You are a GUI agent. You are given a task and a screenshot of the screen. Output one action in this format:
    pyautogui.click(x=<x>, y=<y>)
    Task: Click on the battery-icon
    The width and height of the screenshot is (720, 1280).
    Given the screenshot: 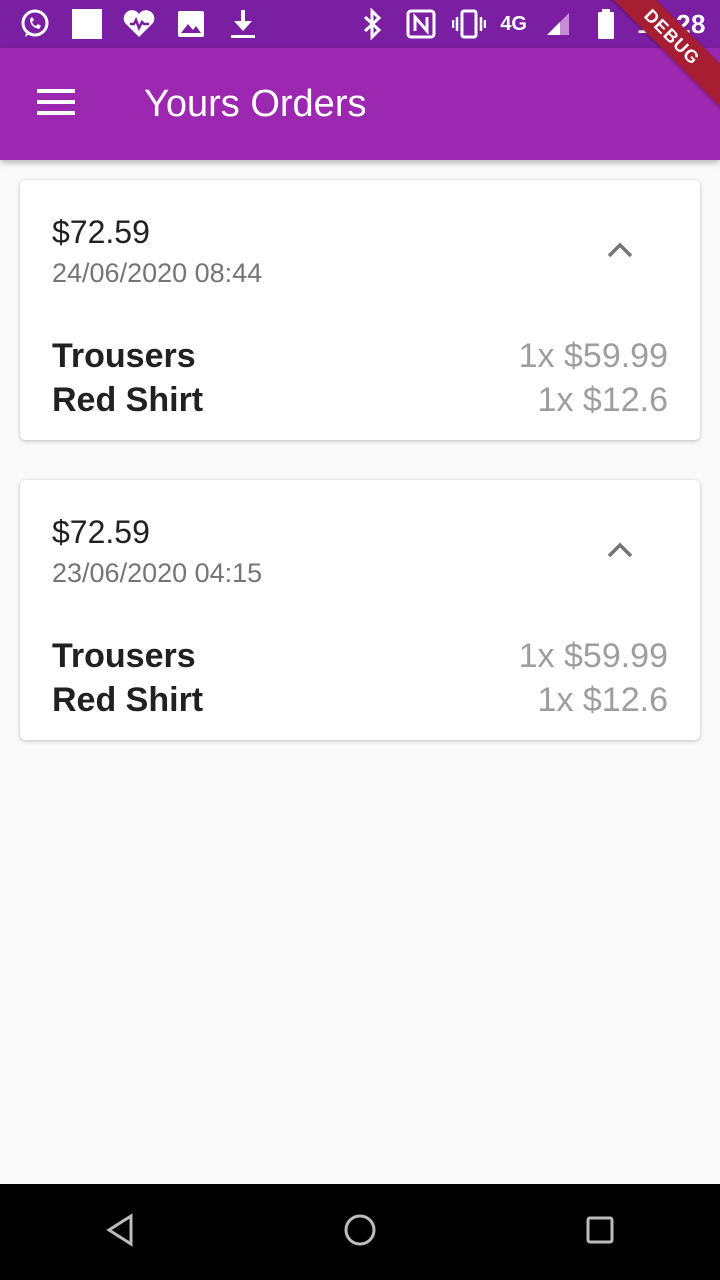 What is the action you would take?
    pyautogui.click(x=606, y=24)
    